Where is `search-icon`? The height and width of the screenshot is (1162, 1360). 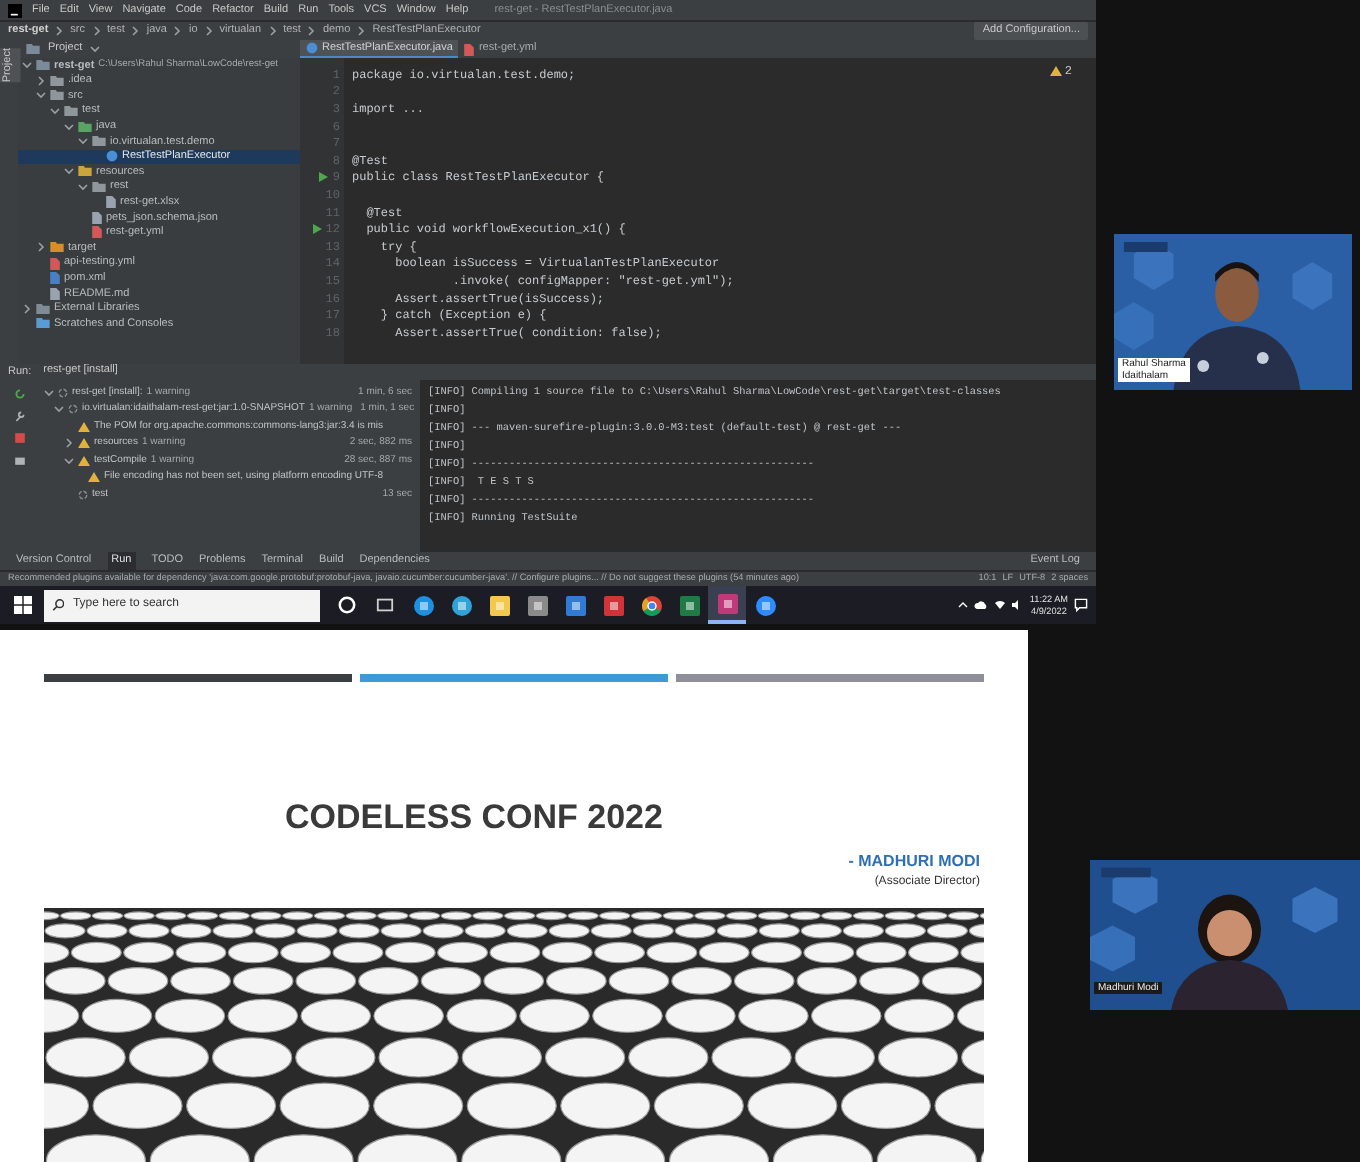 search-icon is located at coordinates (58, 605).